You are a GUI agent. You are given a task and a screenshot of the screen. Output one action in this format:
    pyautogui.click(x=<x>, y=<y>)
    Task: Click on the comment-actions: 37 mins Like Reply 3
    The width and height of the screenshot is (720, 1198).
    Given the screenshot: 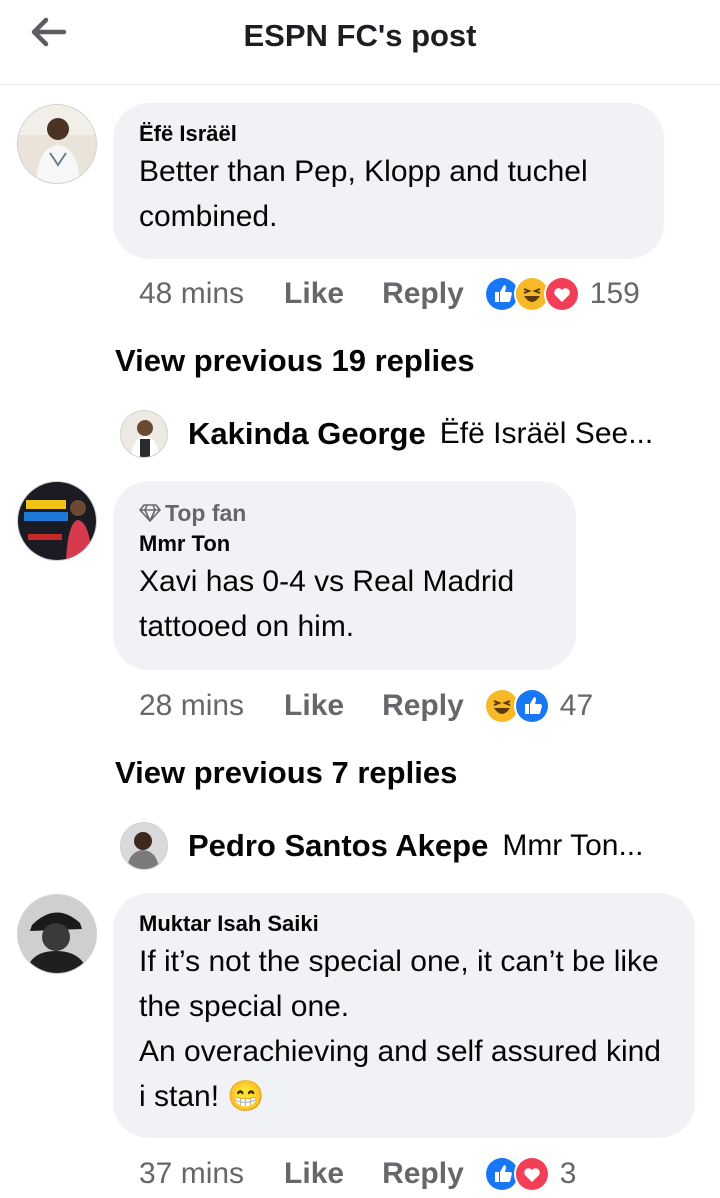 What is the action you would take?
    pyautogui.click(x=357, y=1174)
    